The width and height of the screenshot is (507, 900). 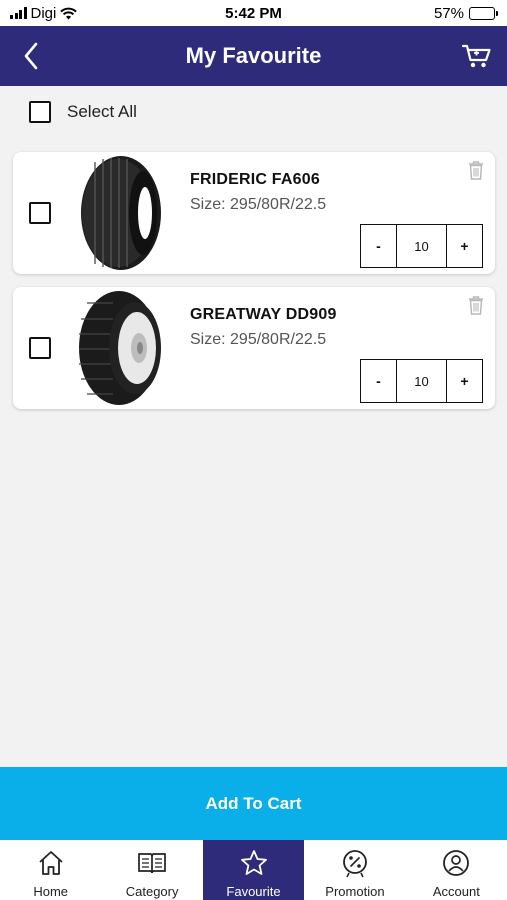 I want to click on nav-label: Promotion, so click(x=355, y=891).